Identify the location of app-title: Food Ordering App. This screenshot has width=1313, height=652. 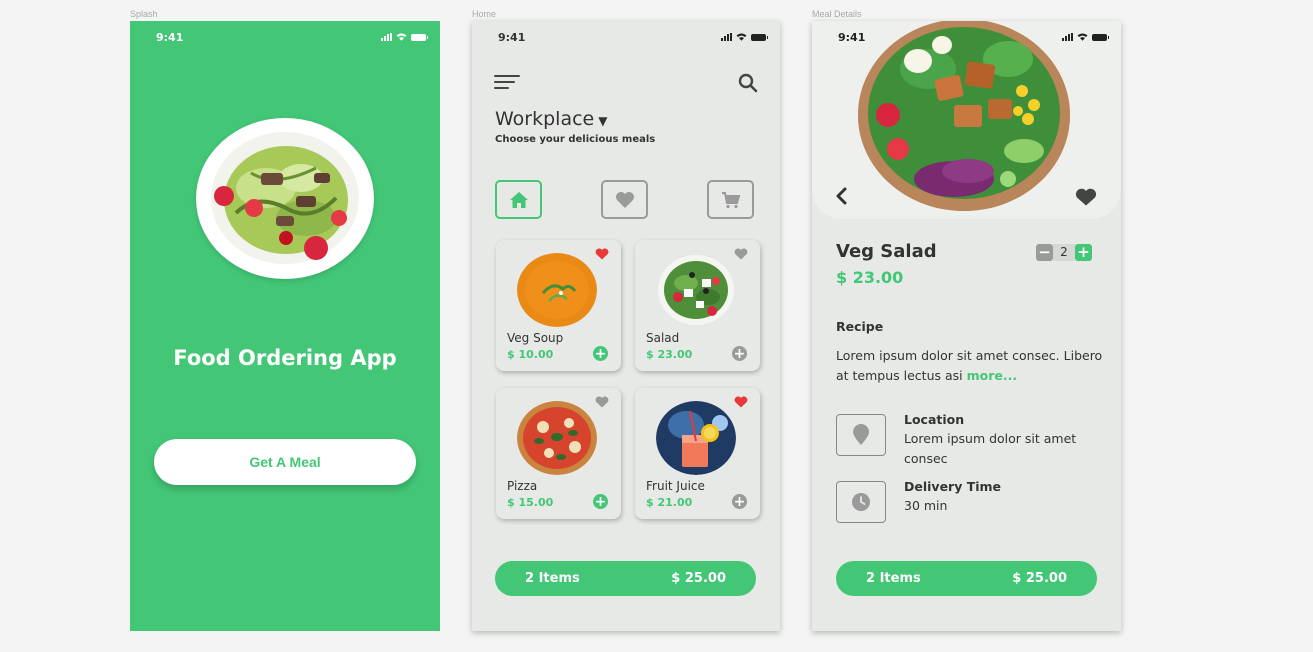
(285, 358).